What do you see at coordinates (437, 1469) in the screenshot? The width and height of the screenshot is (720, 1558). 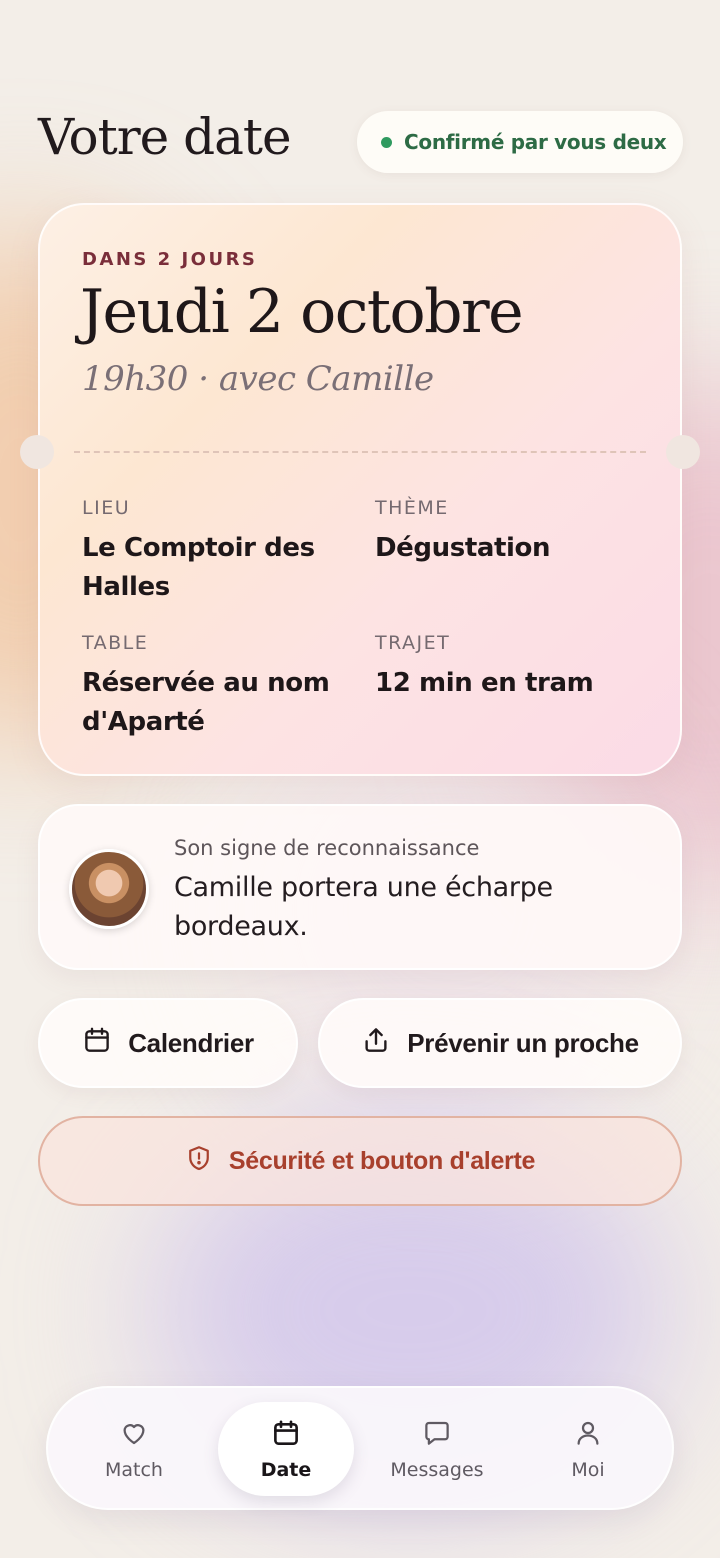 I see `tab-label: Messages` at bounding box center [437, 1469].